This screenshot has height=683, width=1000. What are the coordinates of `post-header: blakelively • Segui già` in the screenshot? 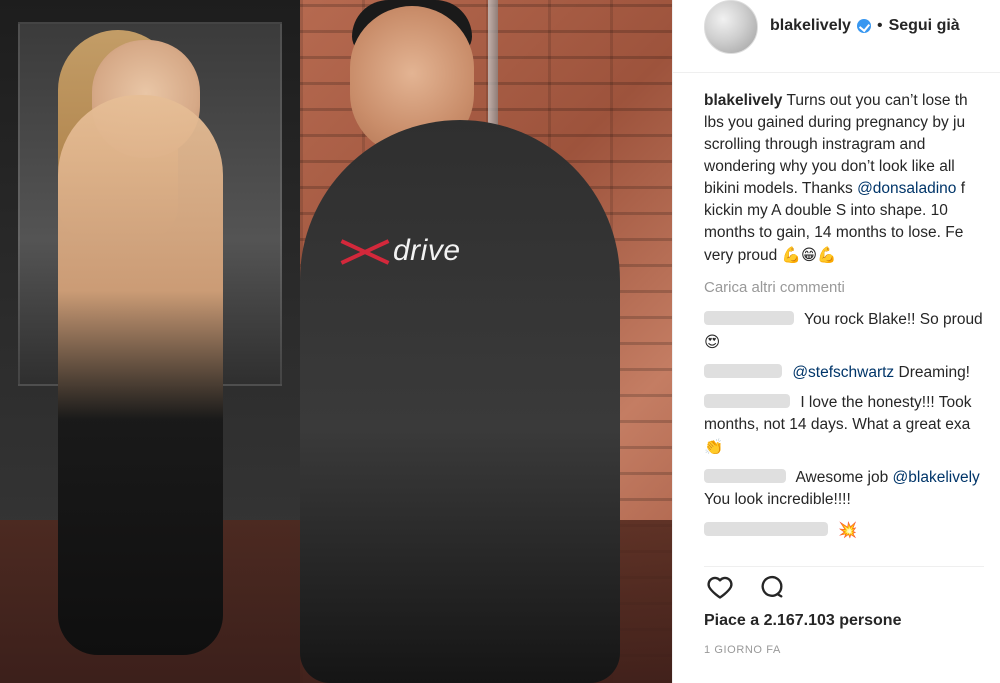 It's located at (836, 36).